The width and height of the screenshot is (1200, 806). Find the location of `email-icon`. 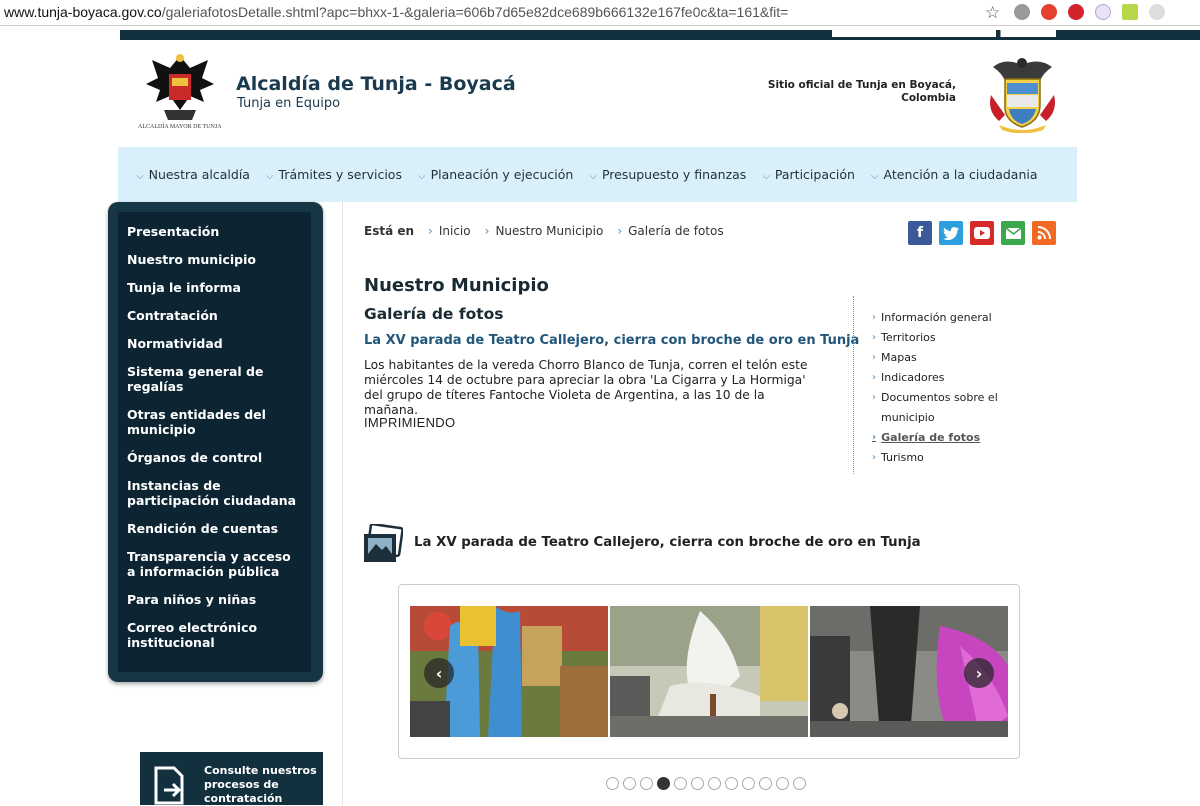

email-icon is located at coordinates (1013, 233).